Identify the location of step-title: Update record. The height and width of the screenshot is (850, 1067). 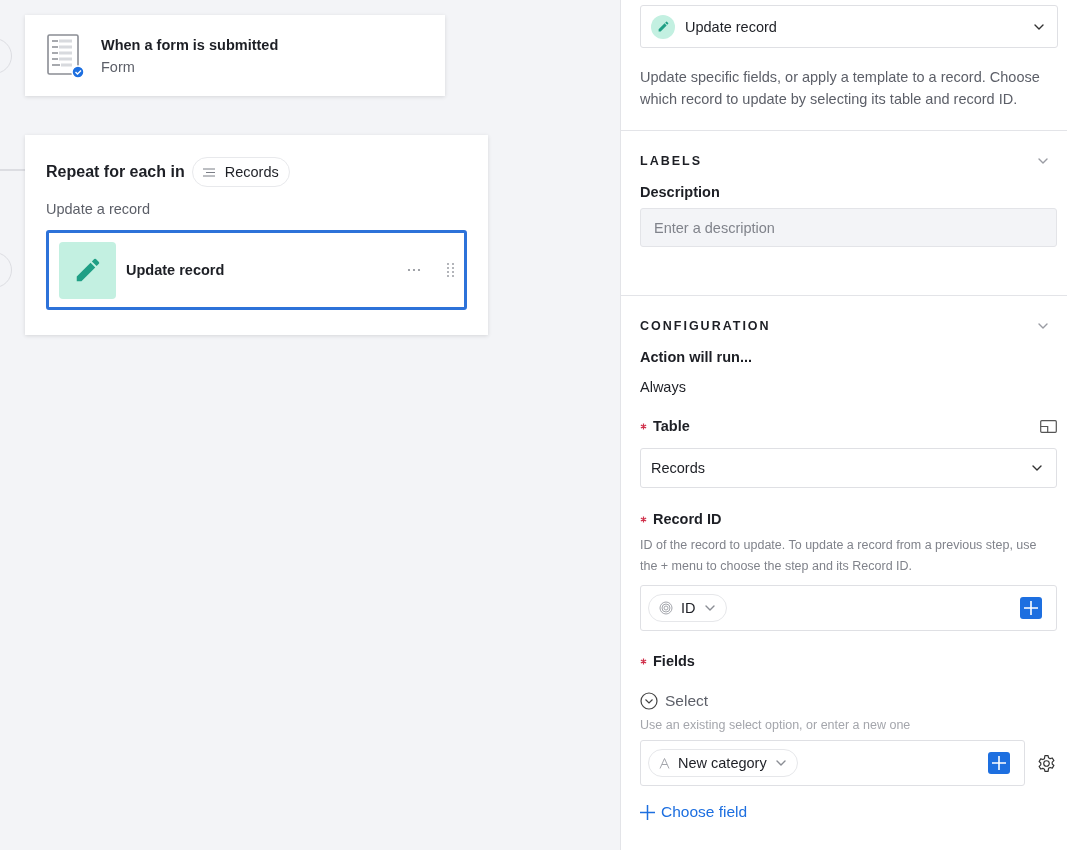
(176, 270).